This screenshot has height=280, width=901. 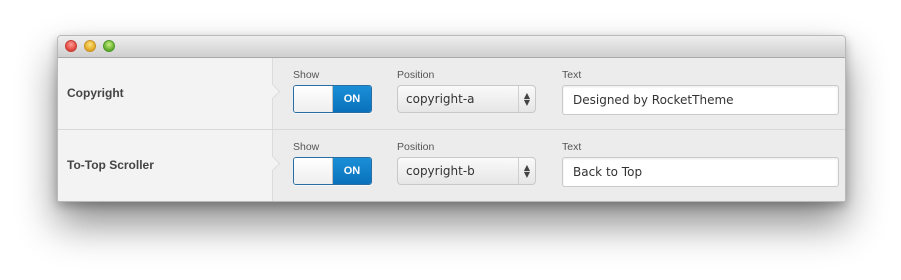 I want to click on position-select-value: copyright-b, so click(x=440, y=171).